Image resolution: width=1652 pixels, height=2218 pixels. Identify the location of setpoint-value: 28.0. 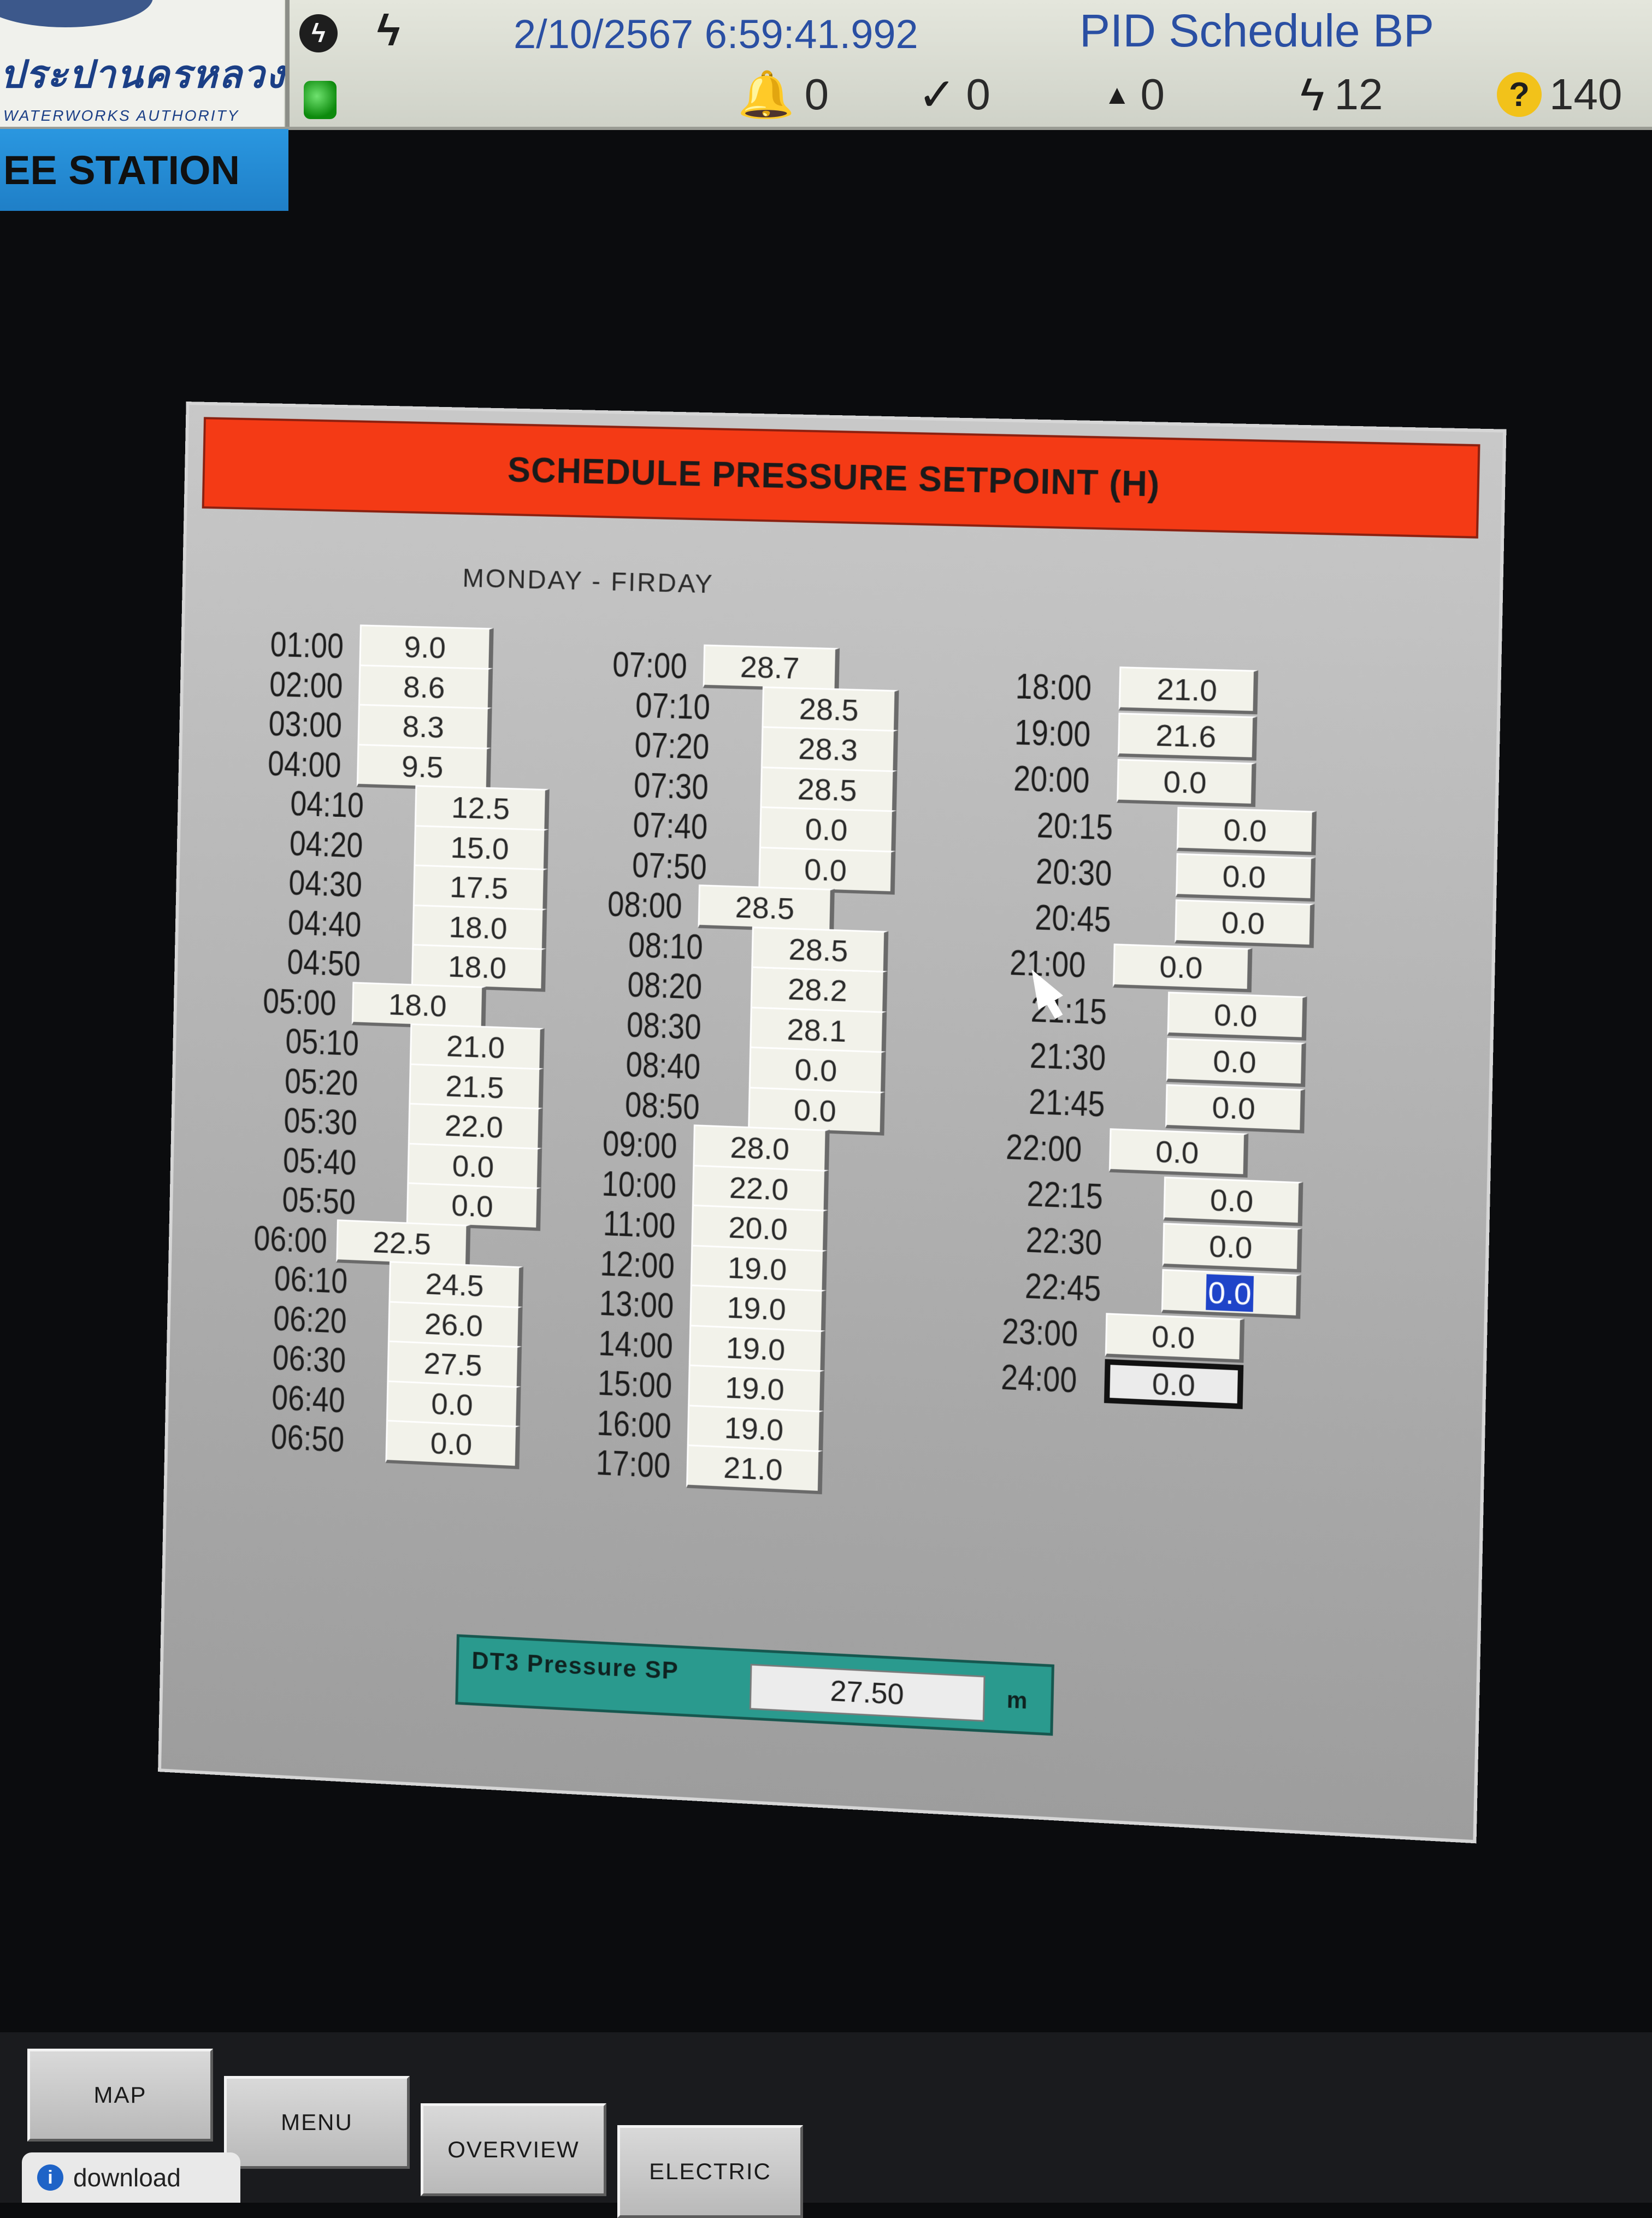
(759, 1147).